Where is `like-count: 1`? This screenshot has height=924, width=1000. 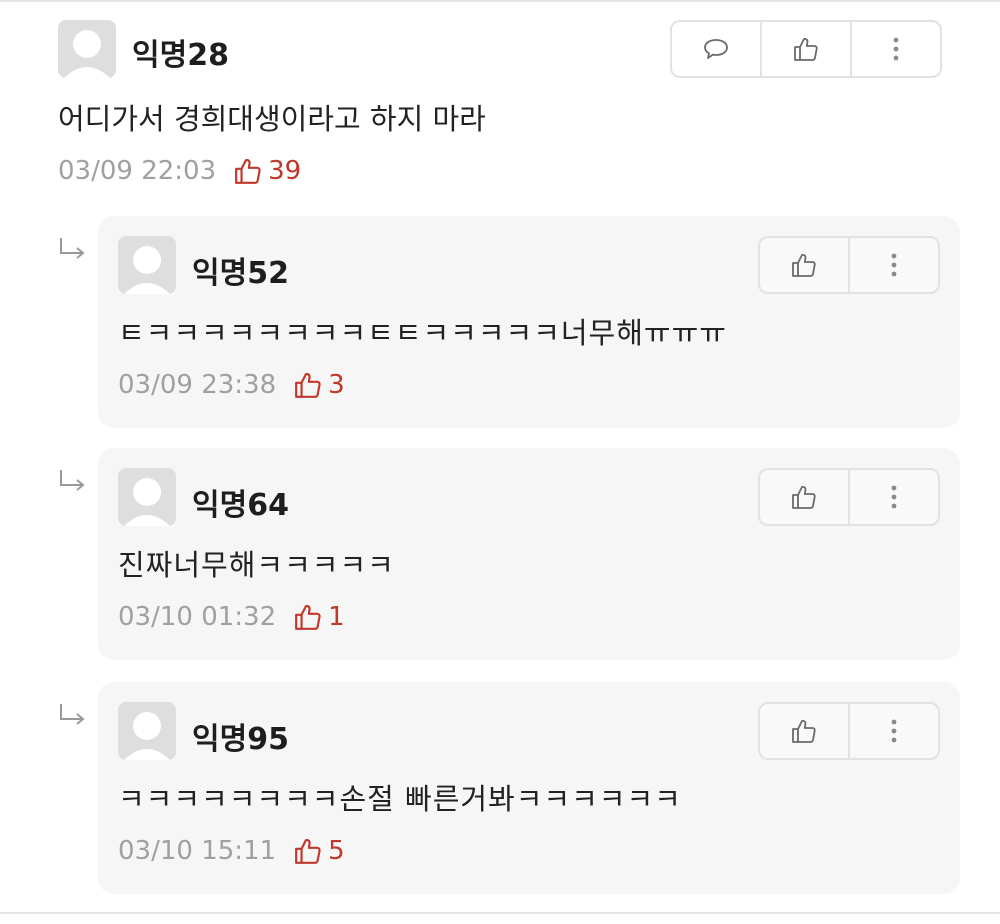
like-count: 1 is located at coordinates (319, 617).